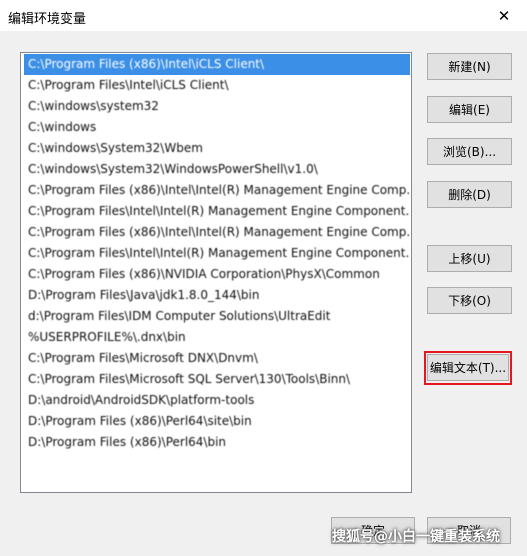 The image size is (527, 556). Describe the element at coordinates (107, 337) in the screenshot. I see `list-item-label: %USERPROFILE%\.dnx\bin` at that location.